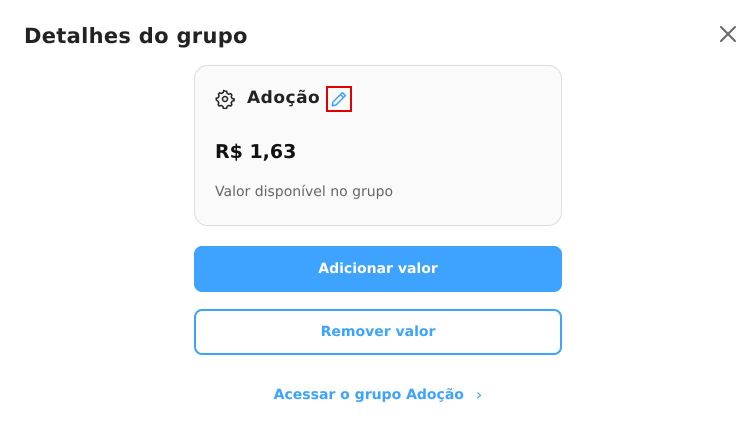 The image size is (756, 423). Describe the element at coordinates (283, 98) in the screenshot. I see `group-name: Adoção` at that location.